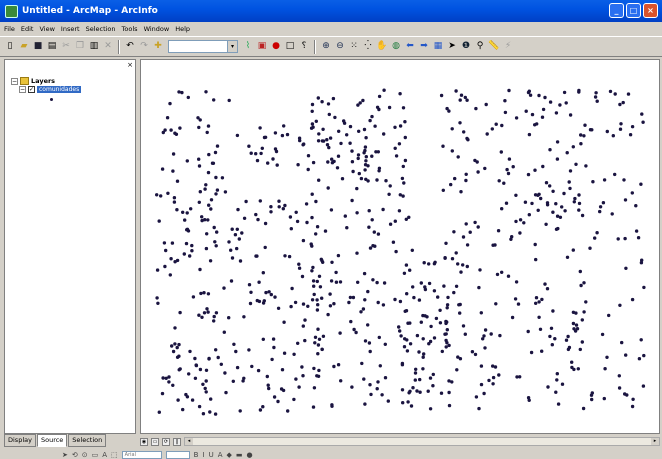 The image size is (662, 459). Describe the element at coordinates (382, 47) in the screenshot. I see `pan-icon: ✋` at that location.